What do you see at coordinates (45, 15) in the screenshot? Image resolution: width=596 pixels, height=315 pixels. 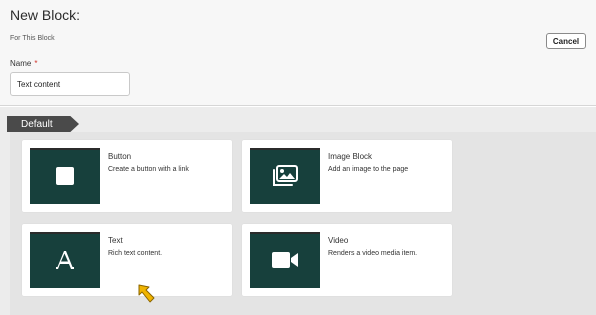 I see `dialog-title: New Block:` at bounding box center [45, 15].